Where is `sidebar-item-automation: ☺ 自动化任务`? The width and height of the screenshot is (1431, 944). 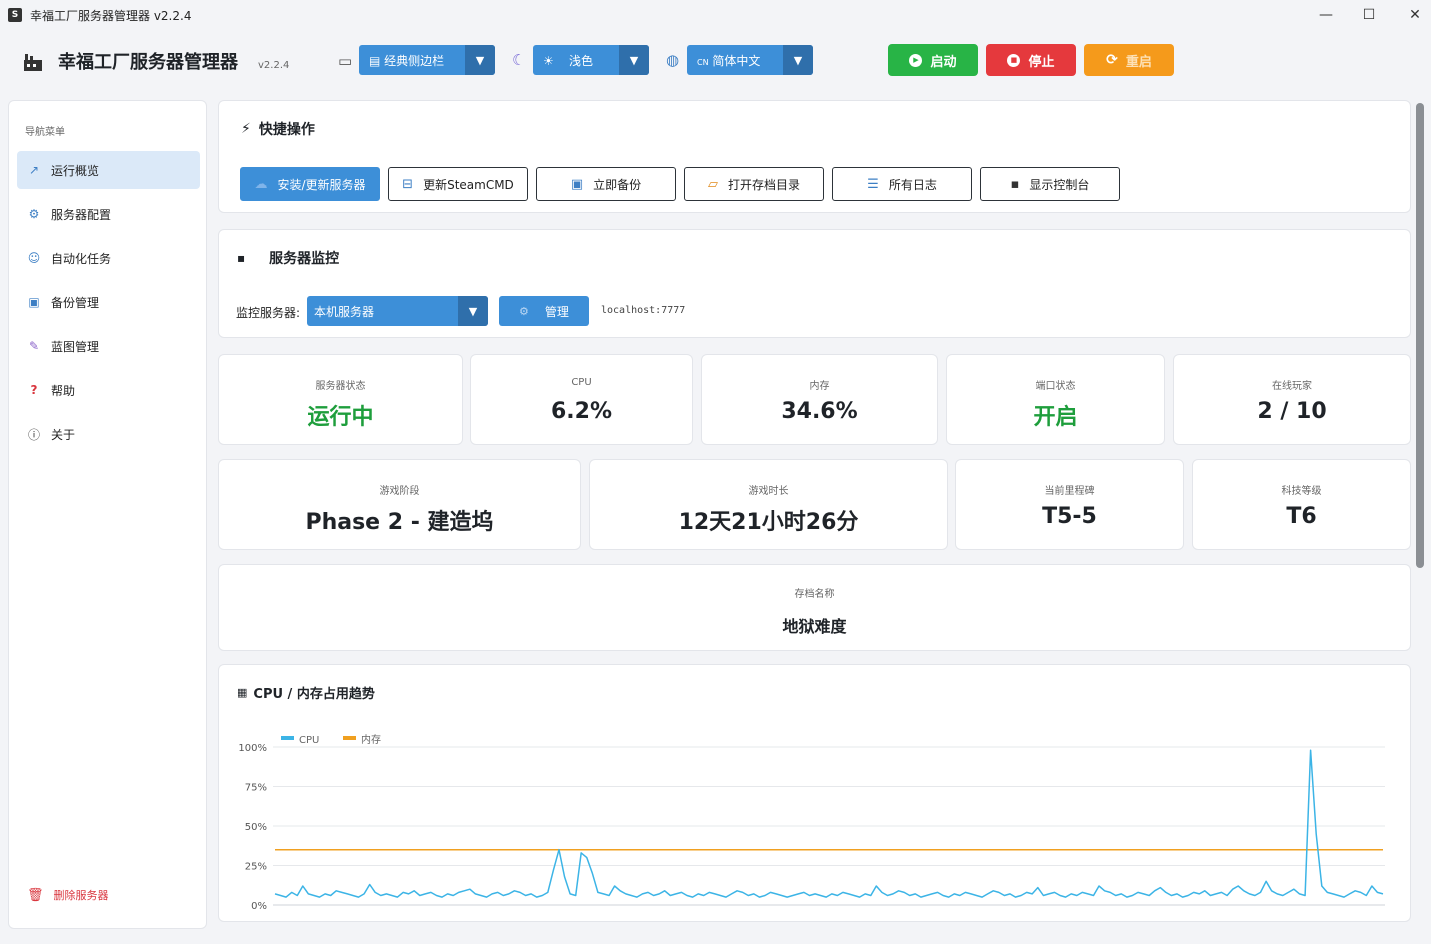
sidebar-item-automation: ☺ 自动化任务 is located at coordinates (108, 258).